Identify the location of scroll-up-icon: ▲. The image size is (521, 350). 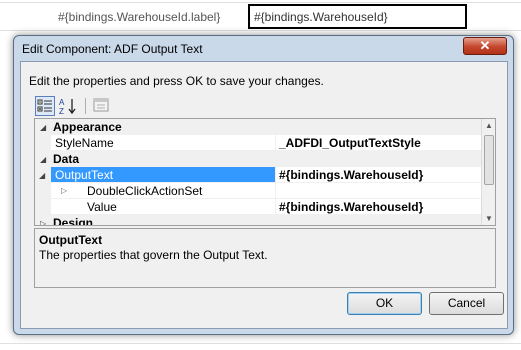
(489, 125).